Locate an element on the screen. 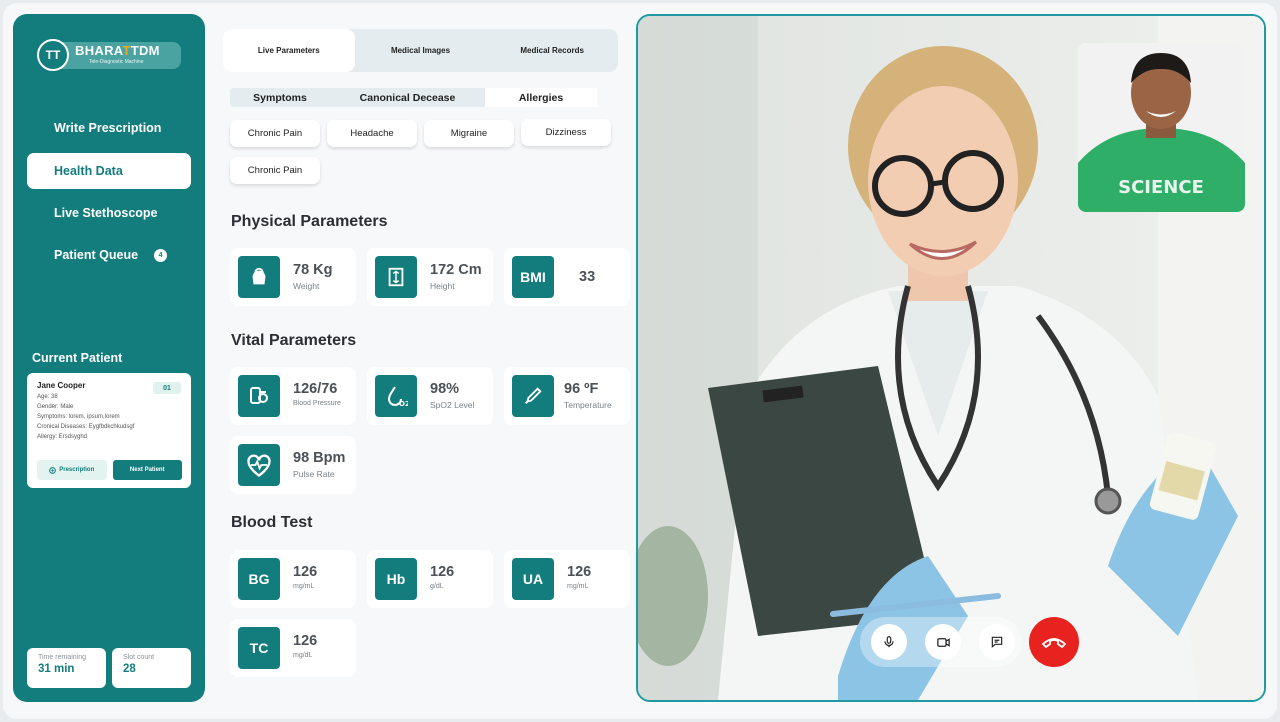 The width and height of the screenshot is (1280, 722). time-remaining: Time remaining 31 min is located at coordinates (66, 668).